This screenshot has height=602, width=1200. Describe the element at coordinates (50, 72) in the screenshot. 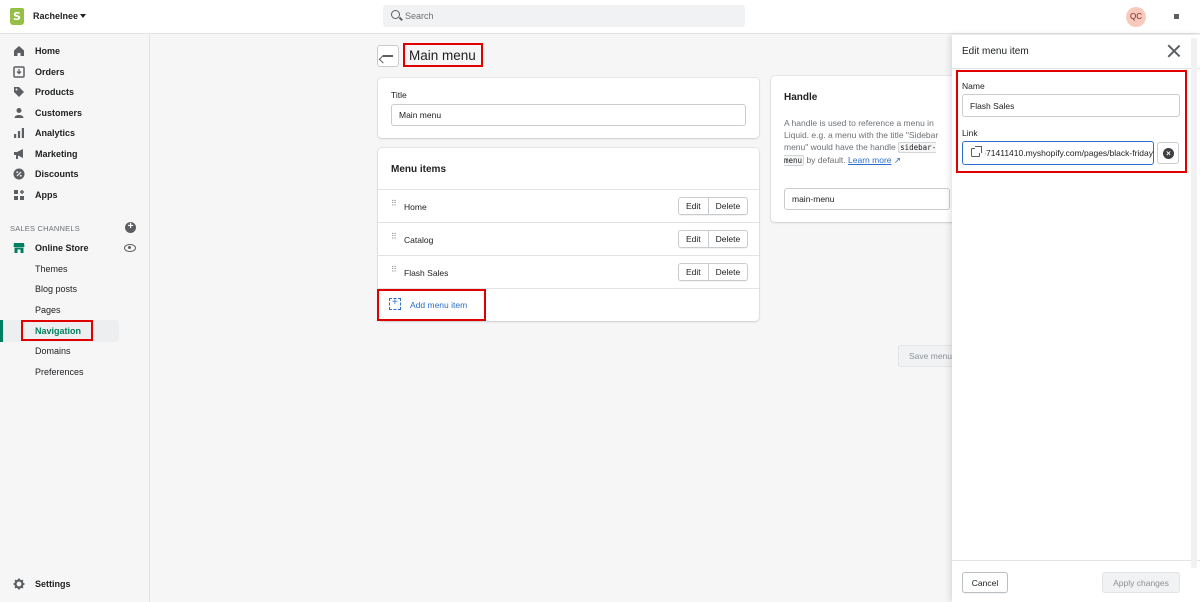

I see `sidebar-item-label: Orders` at that location.